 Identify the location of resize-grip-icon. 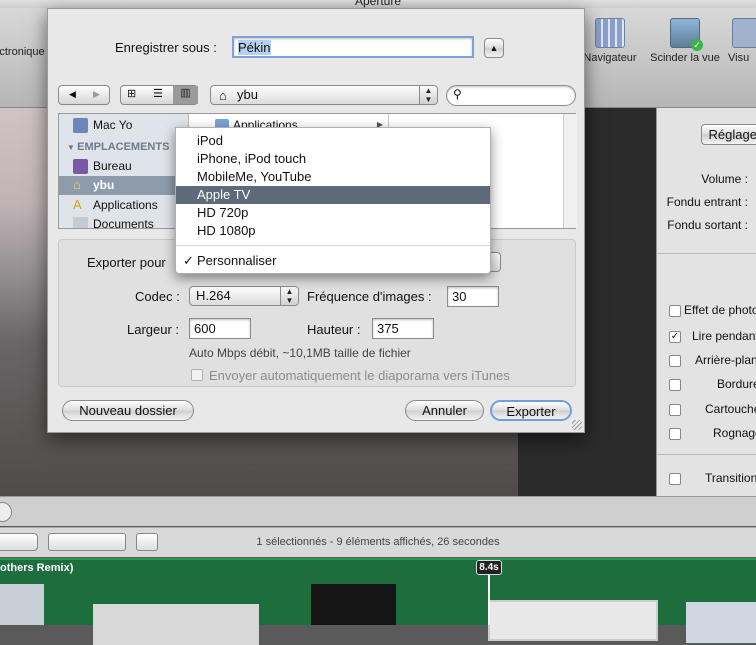
(577, 425).